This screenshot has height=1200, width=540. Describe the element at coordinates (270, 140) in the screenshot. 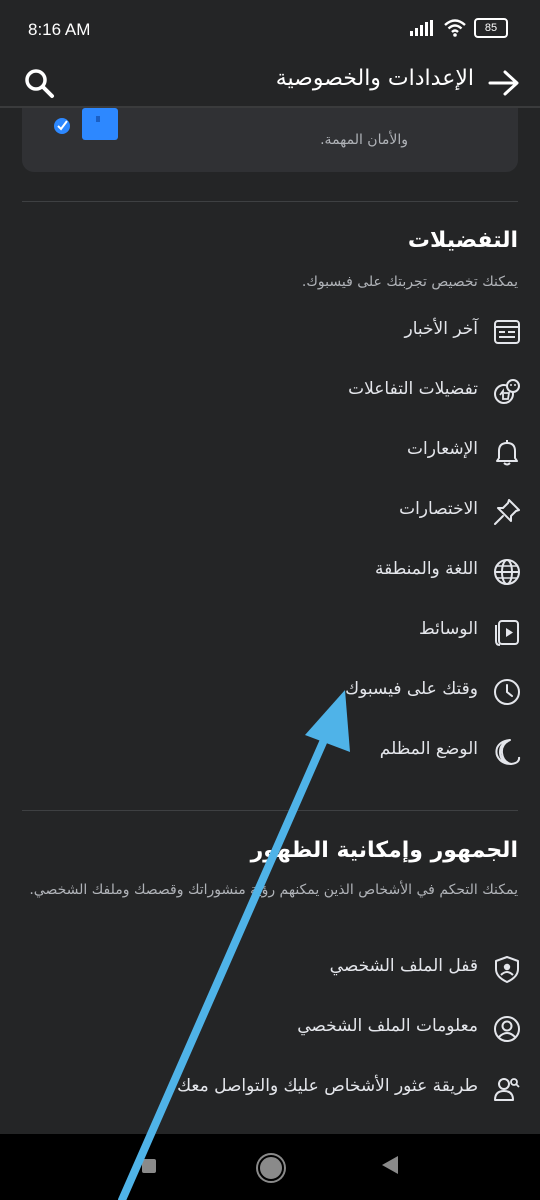

I see `security-checkup-card: والأمان المهمة.` at that location.